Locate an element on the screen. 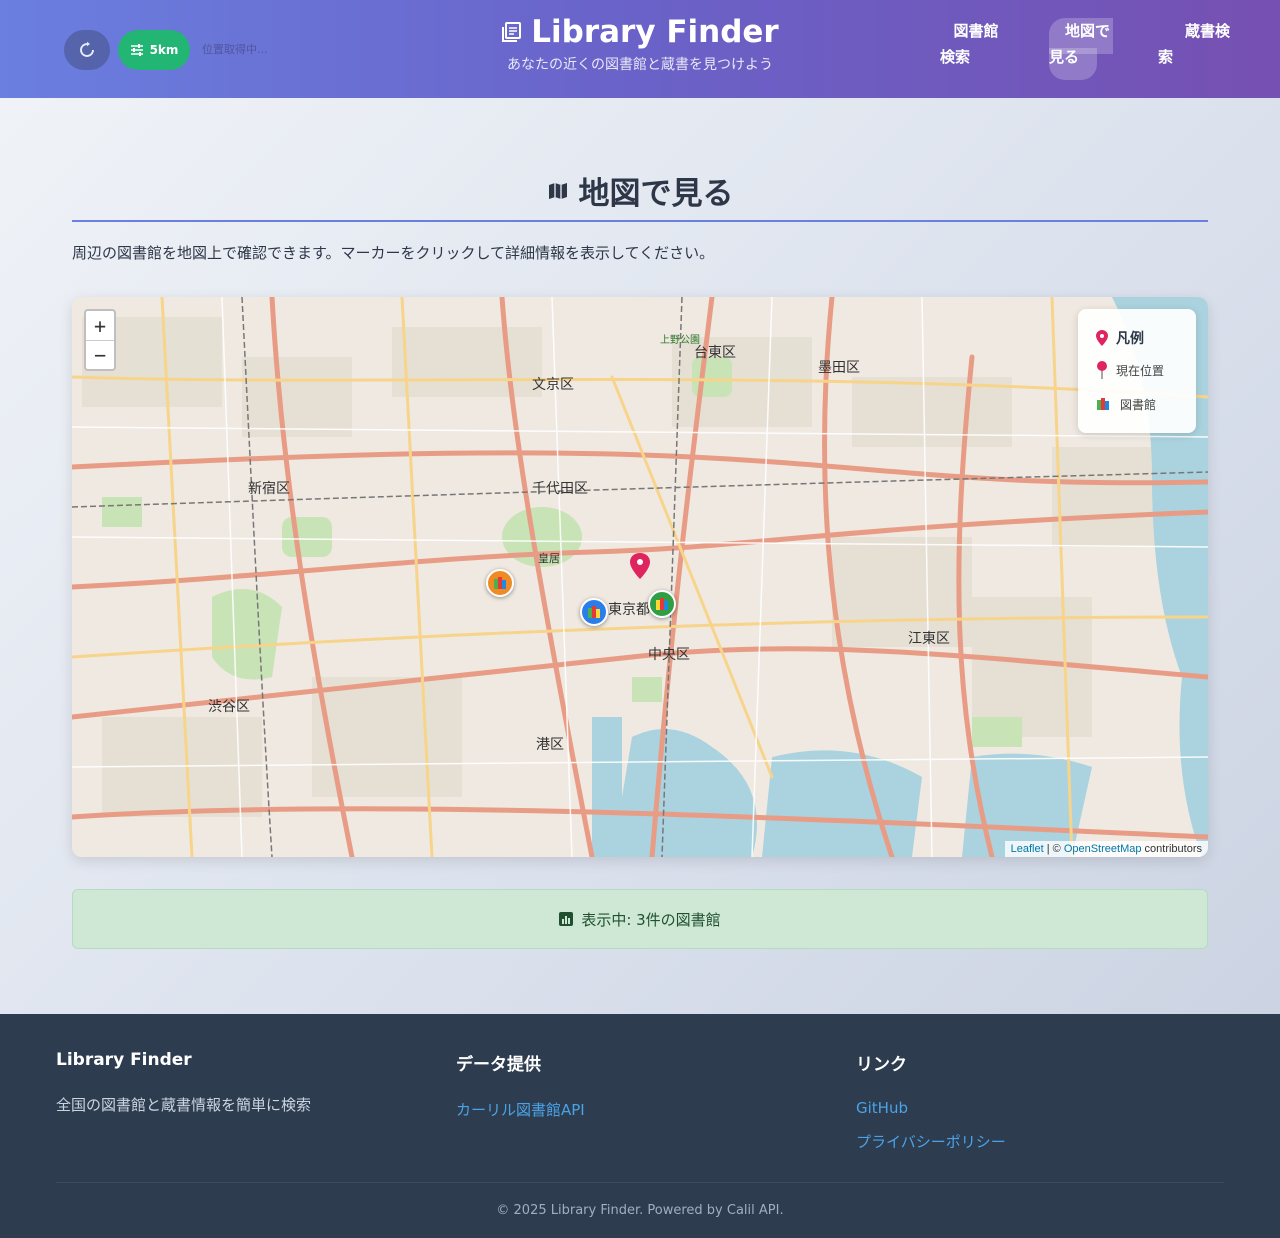  map-legend: 凡例 現在位置 図書館 is located at coordinates (1137, 371).